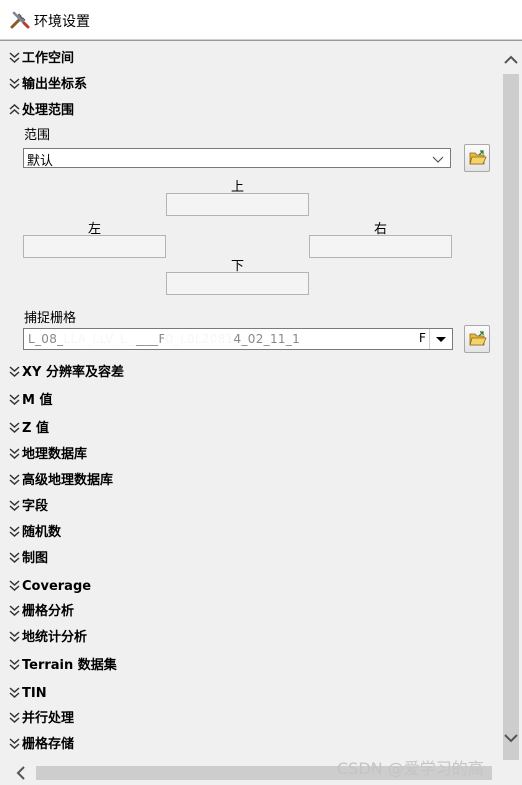 The width and height of the screenshot is (522, 785). I want to click on section-workspace: 工作空间, so click(41, 59).